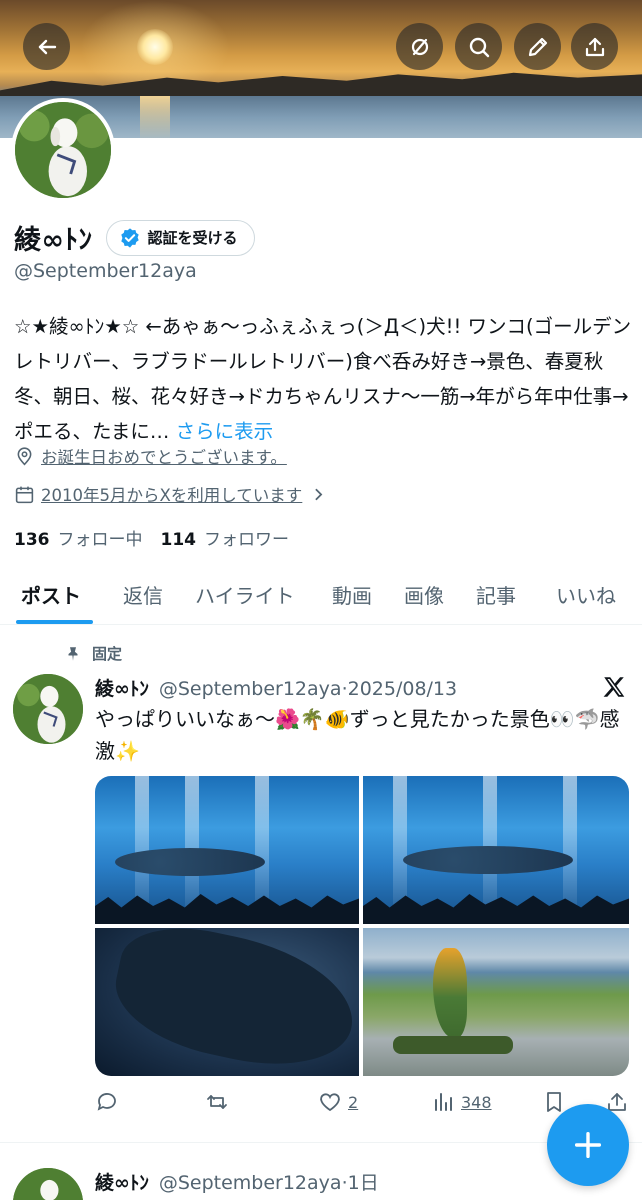 The width and height of the screenshot is (642, 1200). What do you see at coordinates (245, 594) in the screenshot?
I see `tab-highlights: ハイライト` at bounding box center [245, 594].